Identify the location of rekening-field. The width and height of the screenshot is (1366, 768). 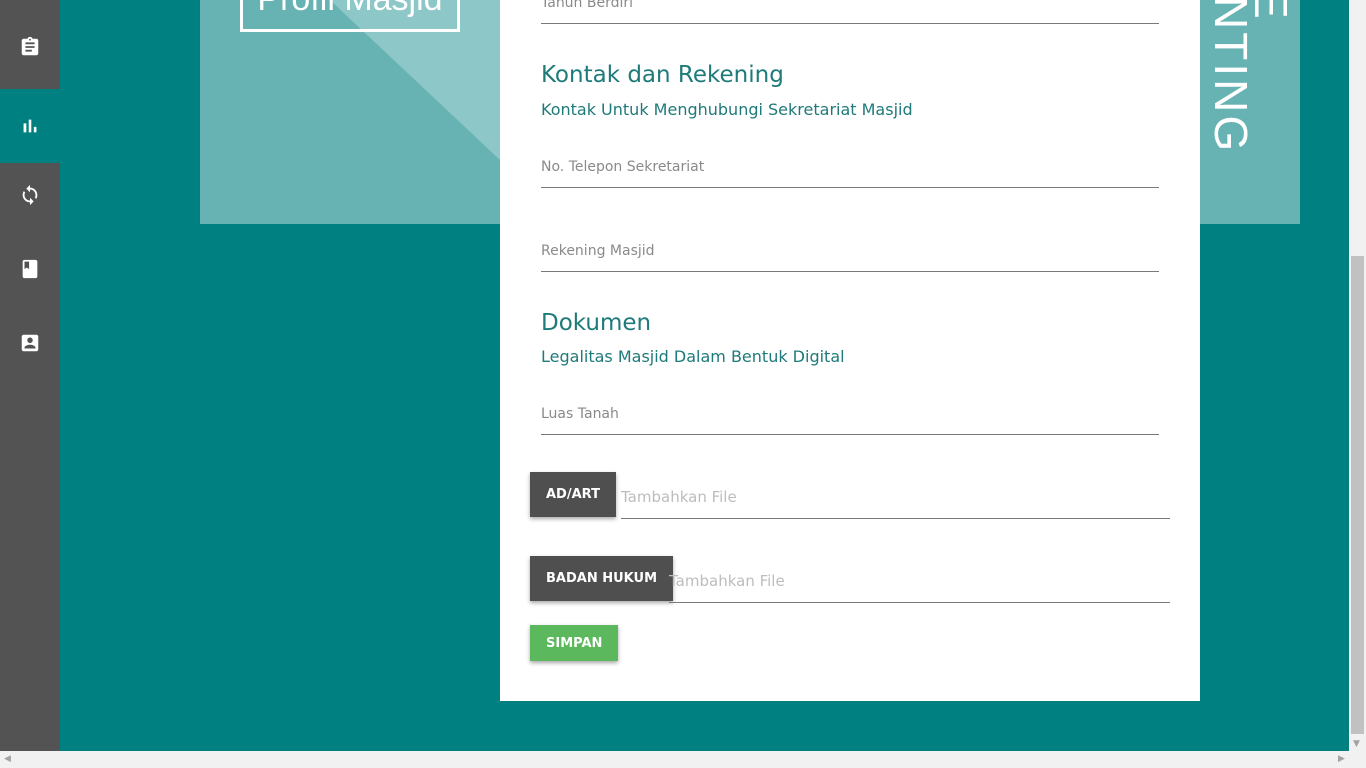
(850, 256).